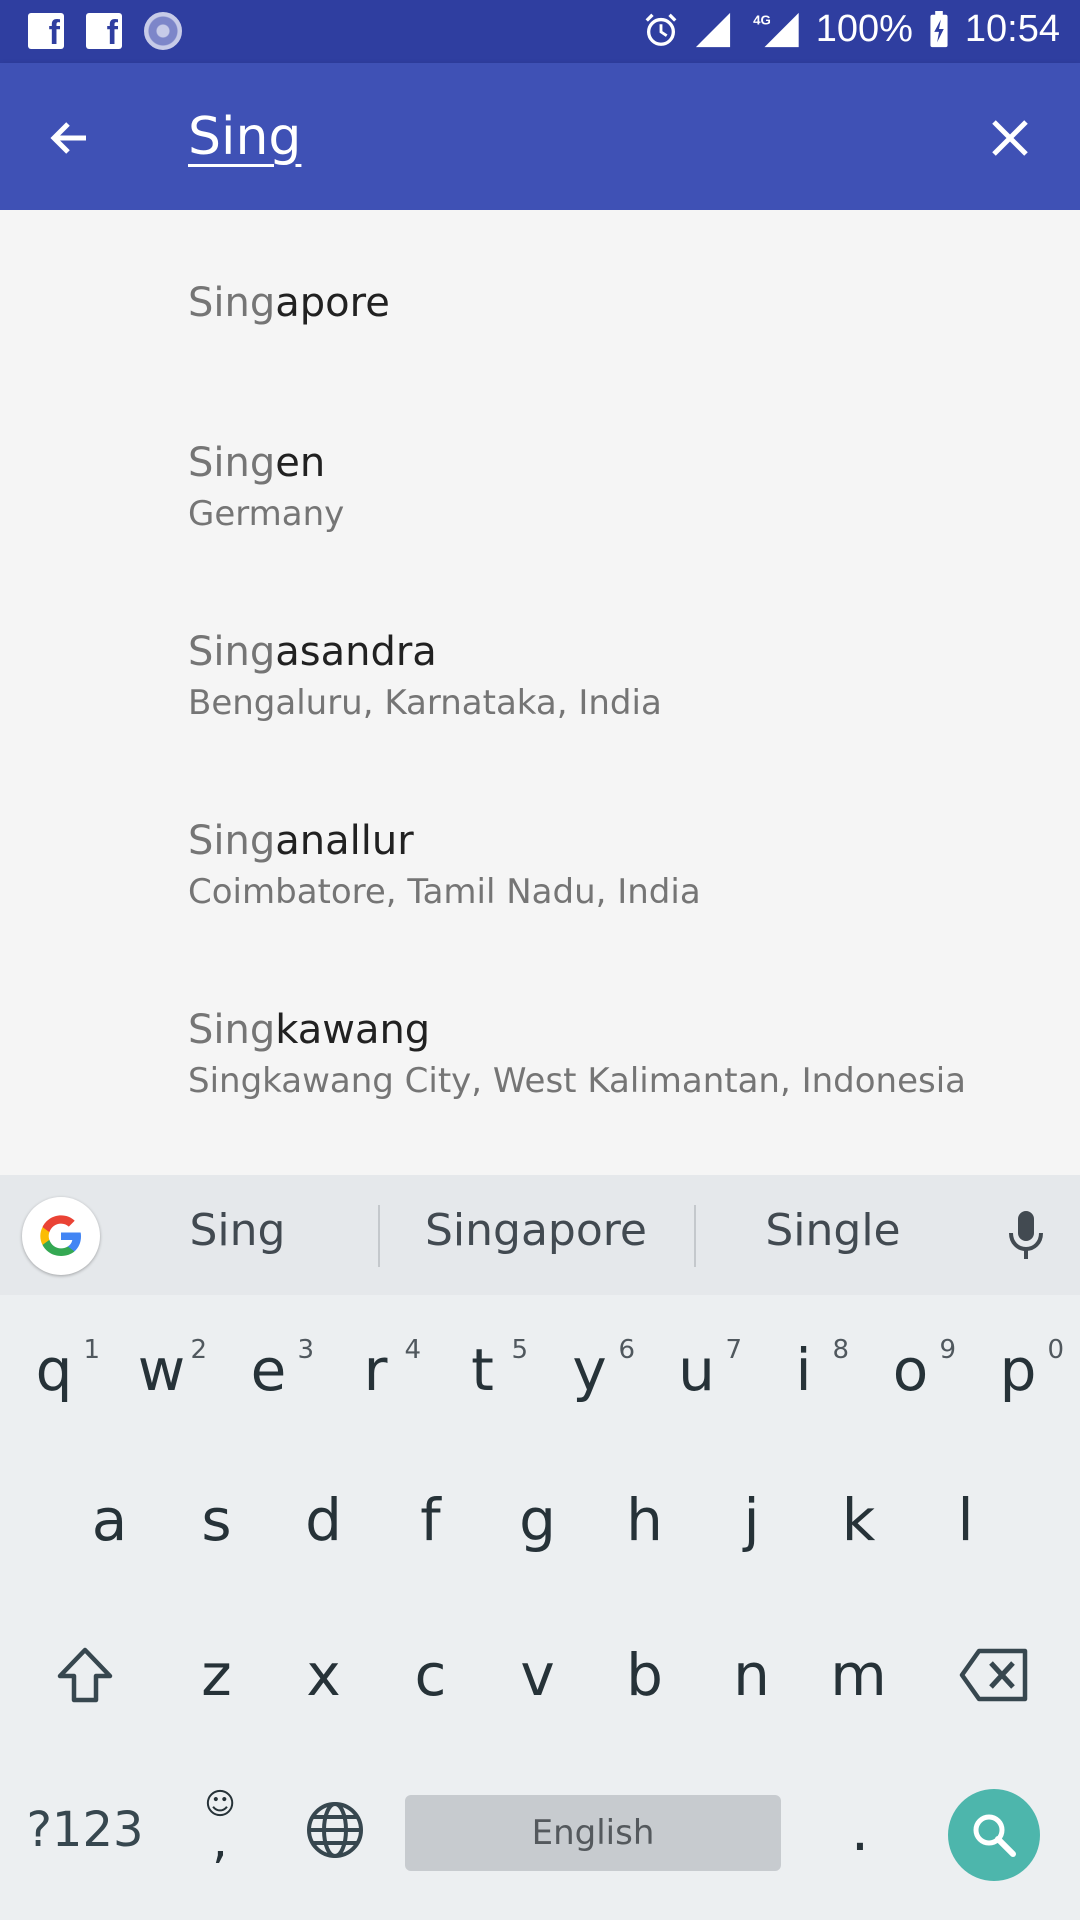  I want to click on key-a: a, so click(109, 1520).